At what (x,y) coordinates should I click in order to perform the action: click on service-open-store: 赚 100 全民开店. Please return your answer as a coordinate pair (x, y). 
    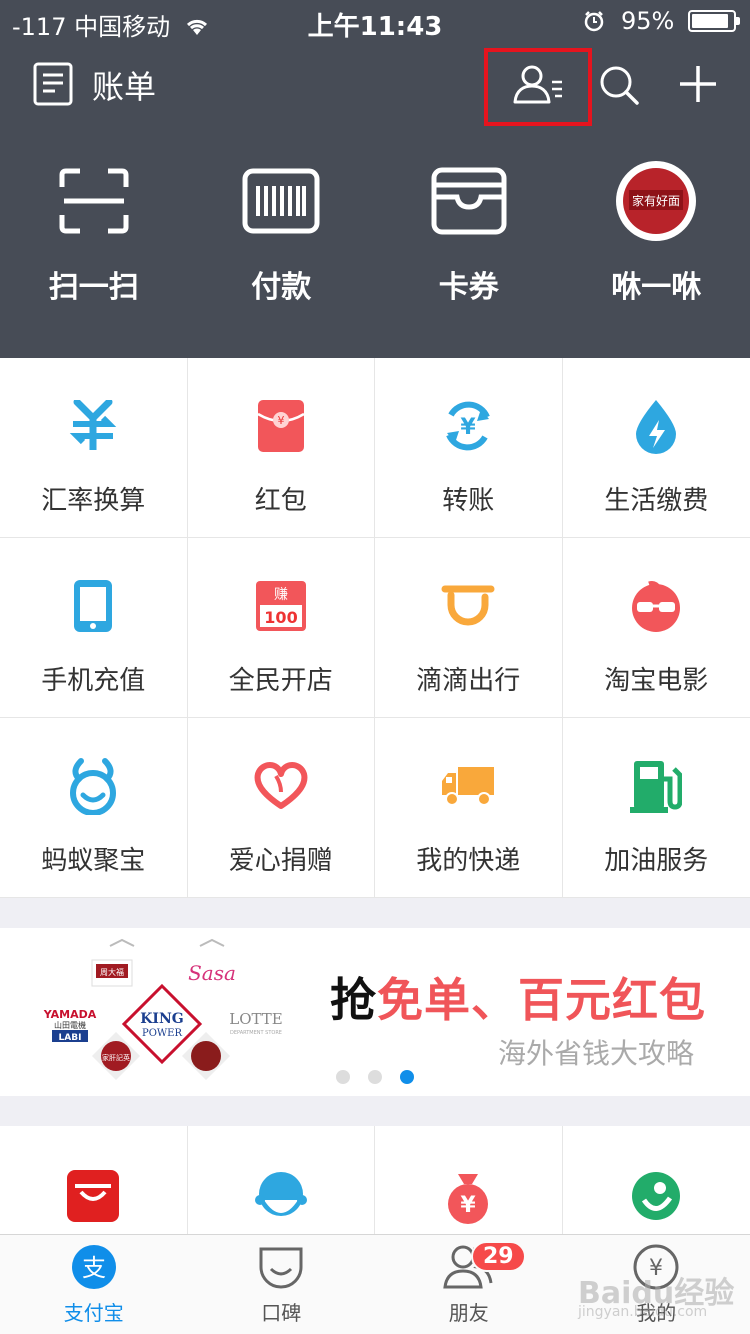
    Looking at the image, I should click on (281, 628).